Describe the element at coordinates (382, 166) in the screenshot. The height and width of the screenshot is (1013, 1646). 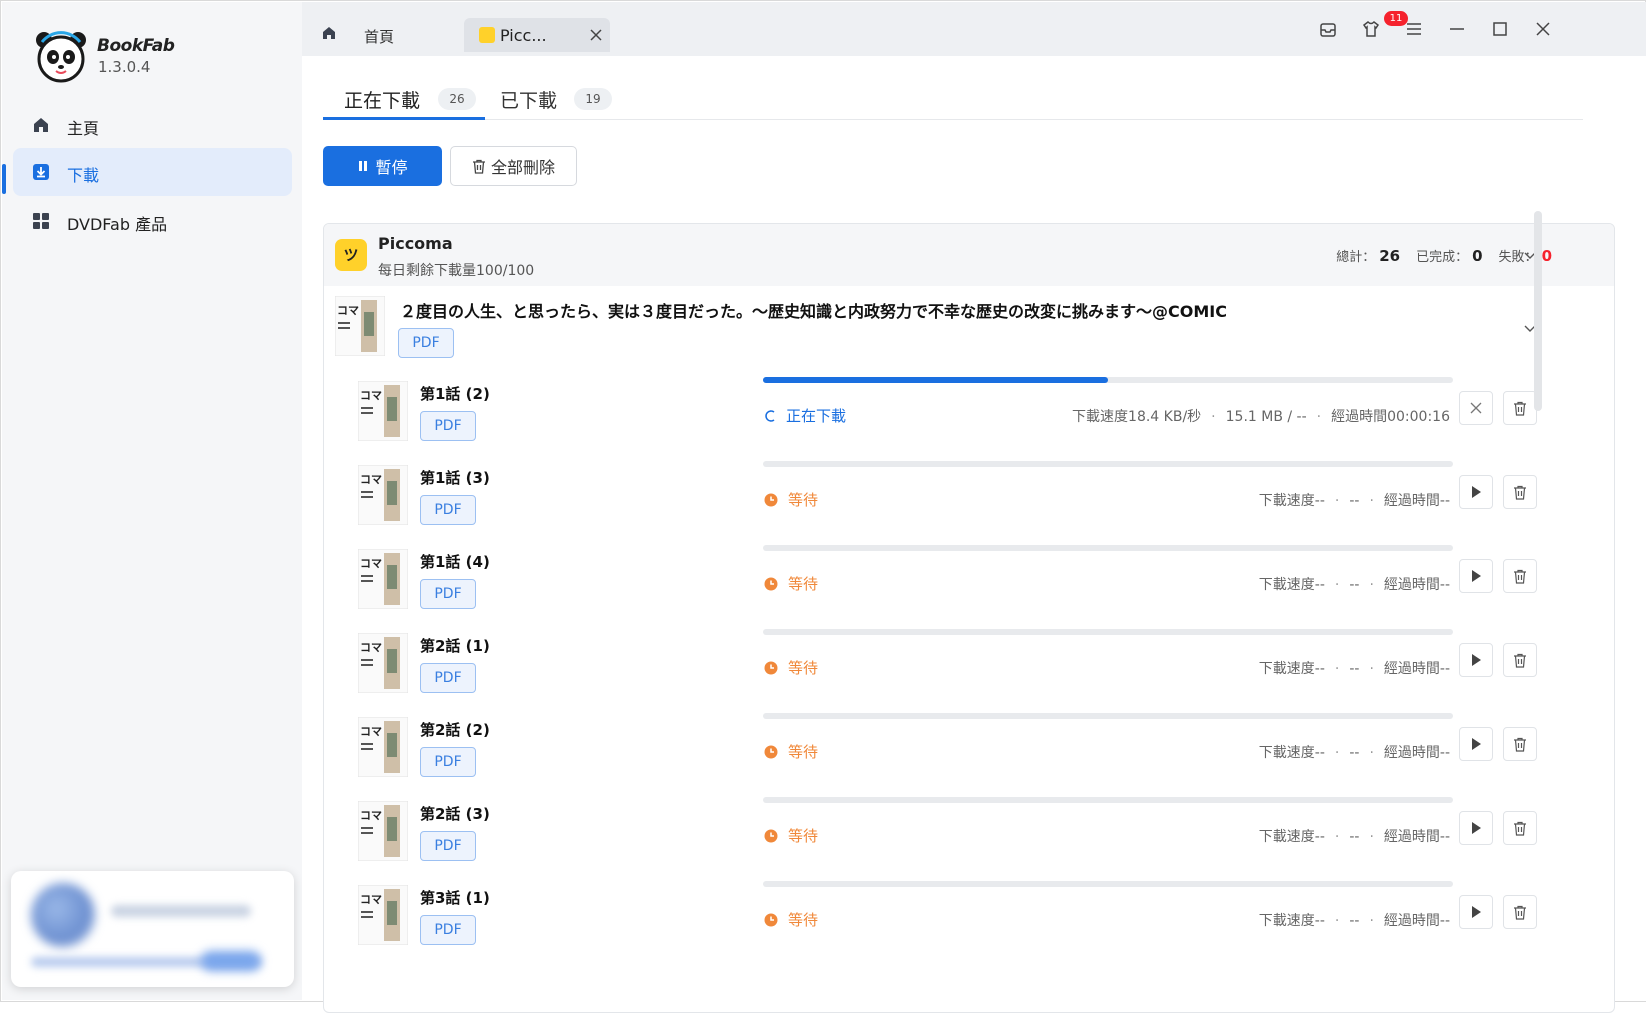
I see `pause-button: 暫停` at that location.